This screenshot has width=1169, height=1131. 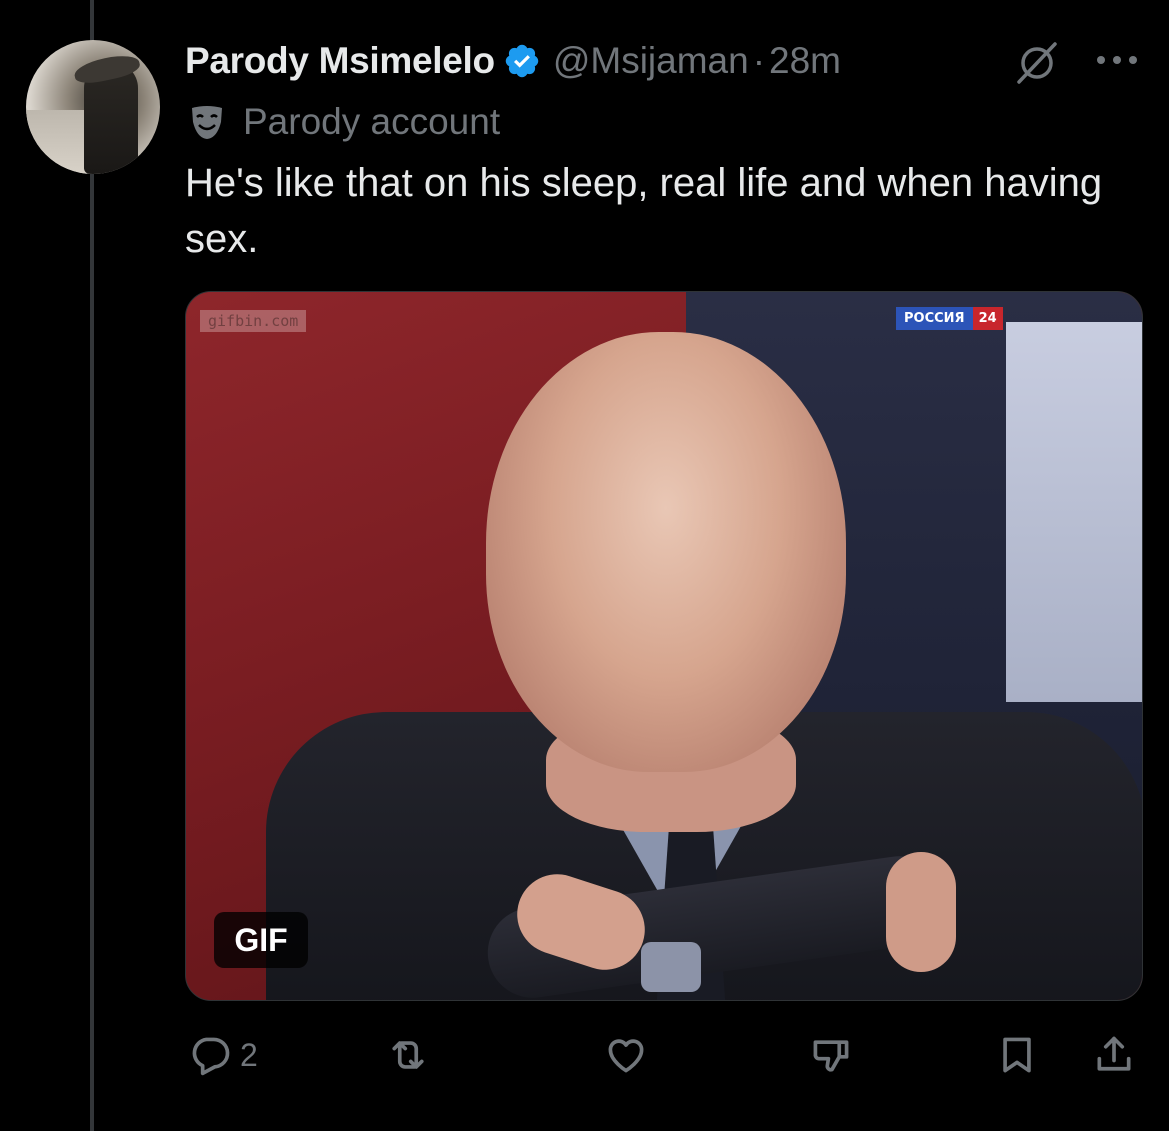 What do you see at coordinates (261, 940) in the screenshot?
I see `gif-badge: GIF` at bounding box center [261, 940].